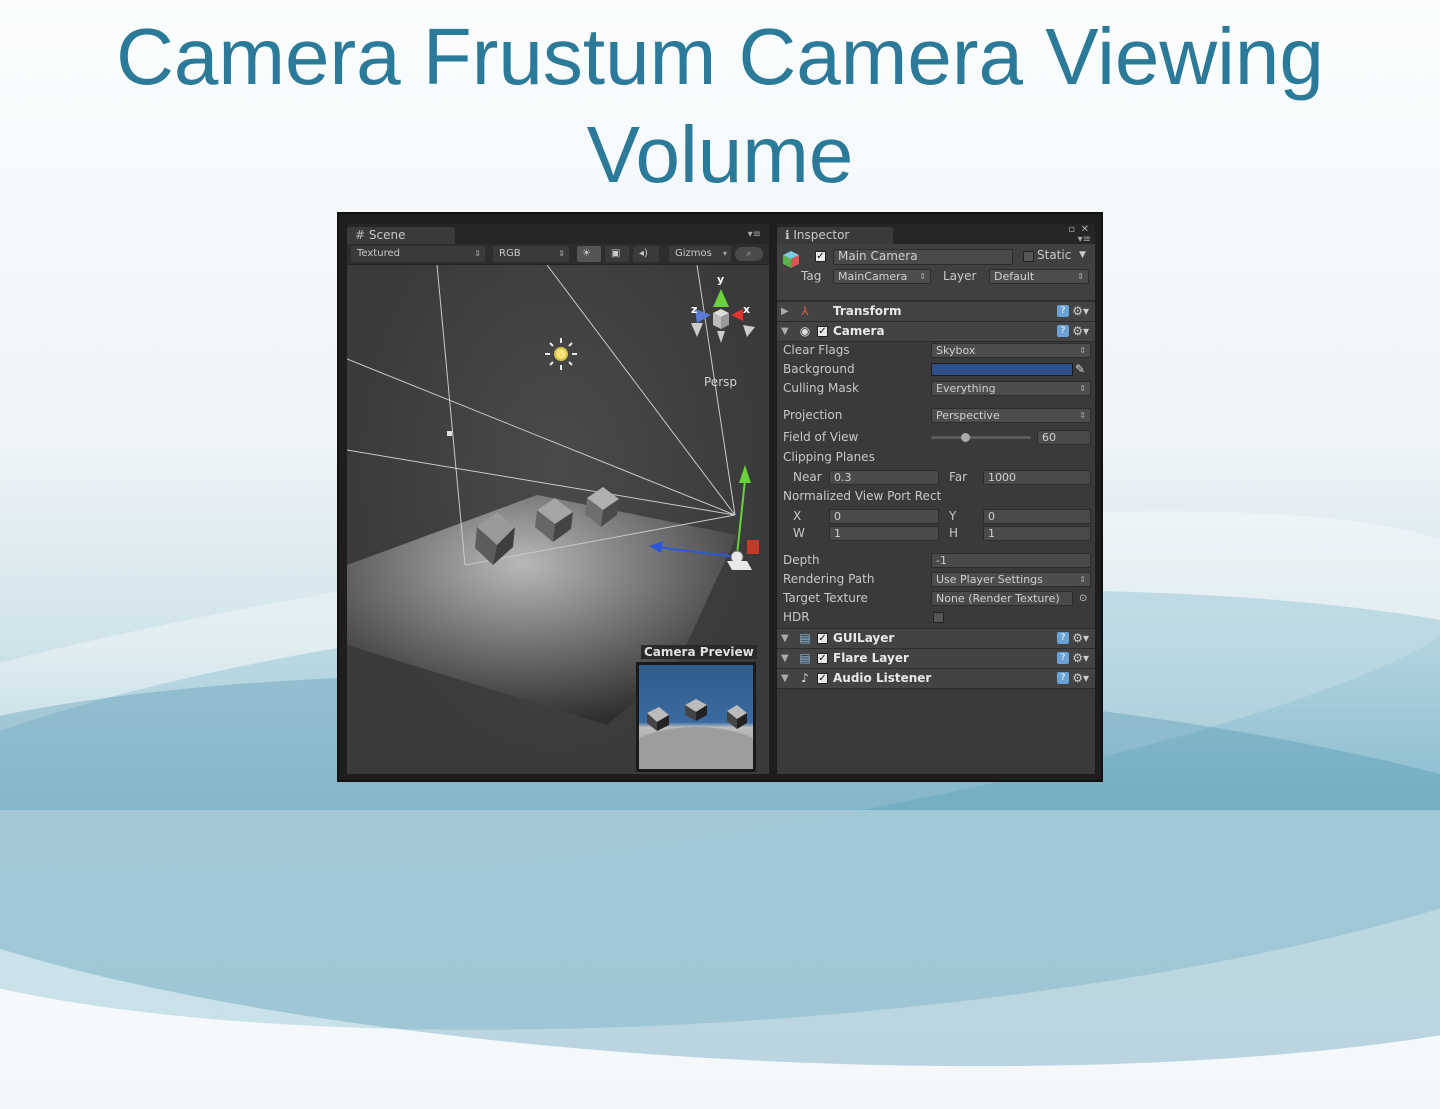  Describe the element at coordinates (1011, 560) in the screenshot. I see `depth-field: -1` at that location.